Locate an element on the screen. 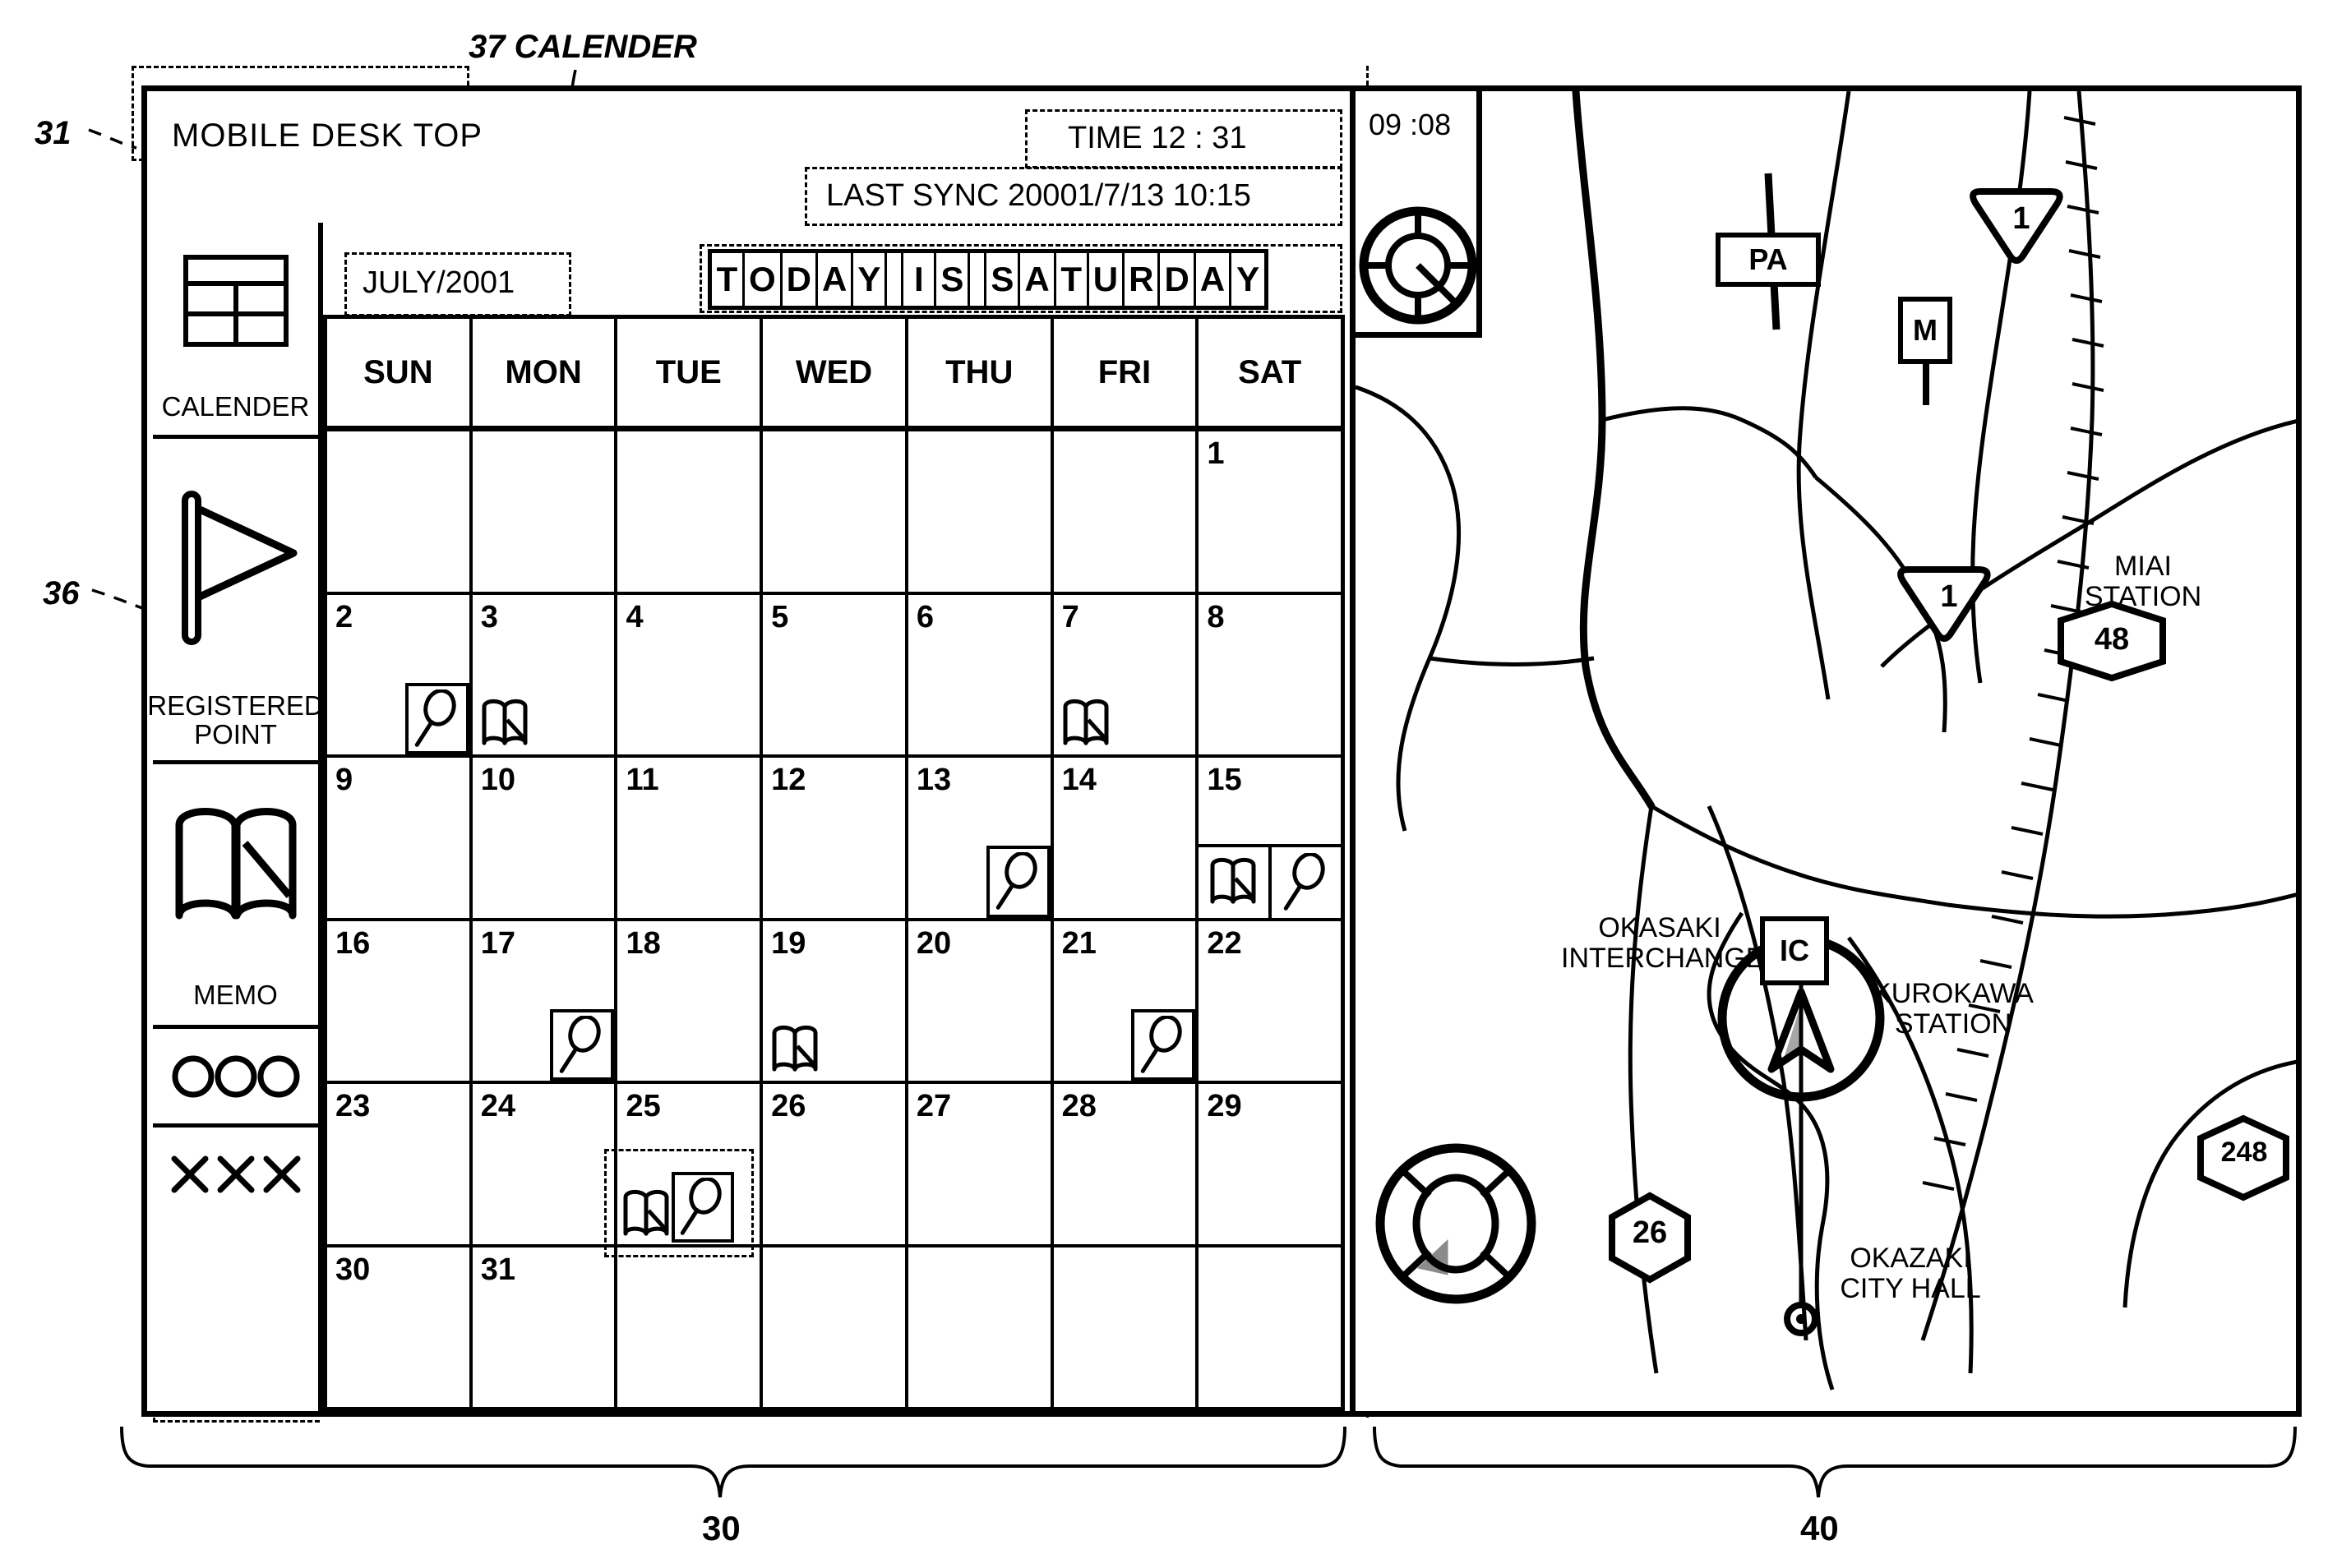 The height and width of the screenshot is (1568, 2351). calendar-day-cell-15: 15 is located at coordinates (1270, 838).